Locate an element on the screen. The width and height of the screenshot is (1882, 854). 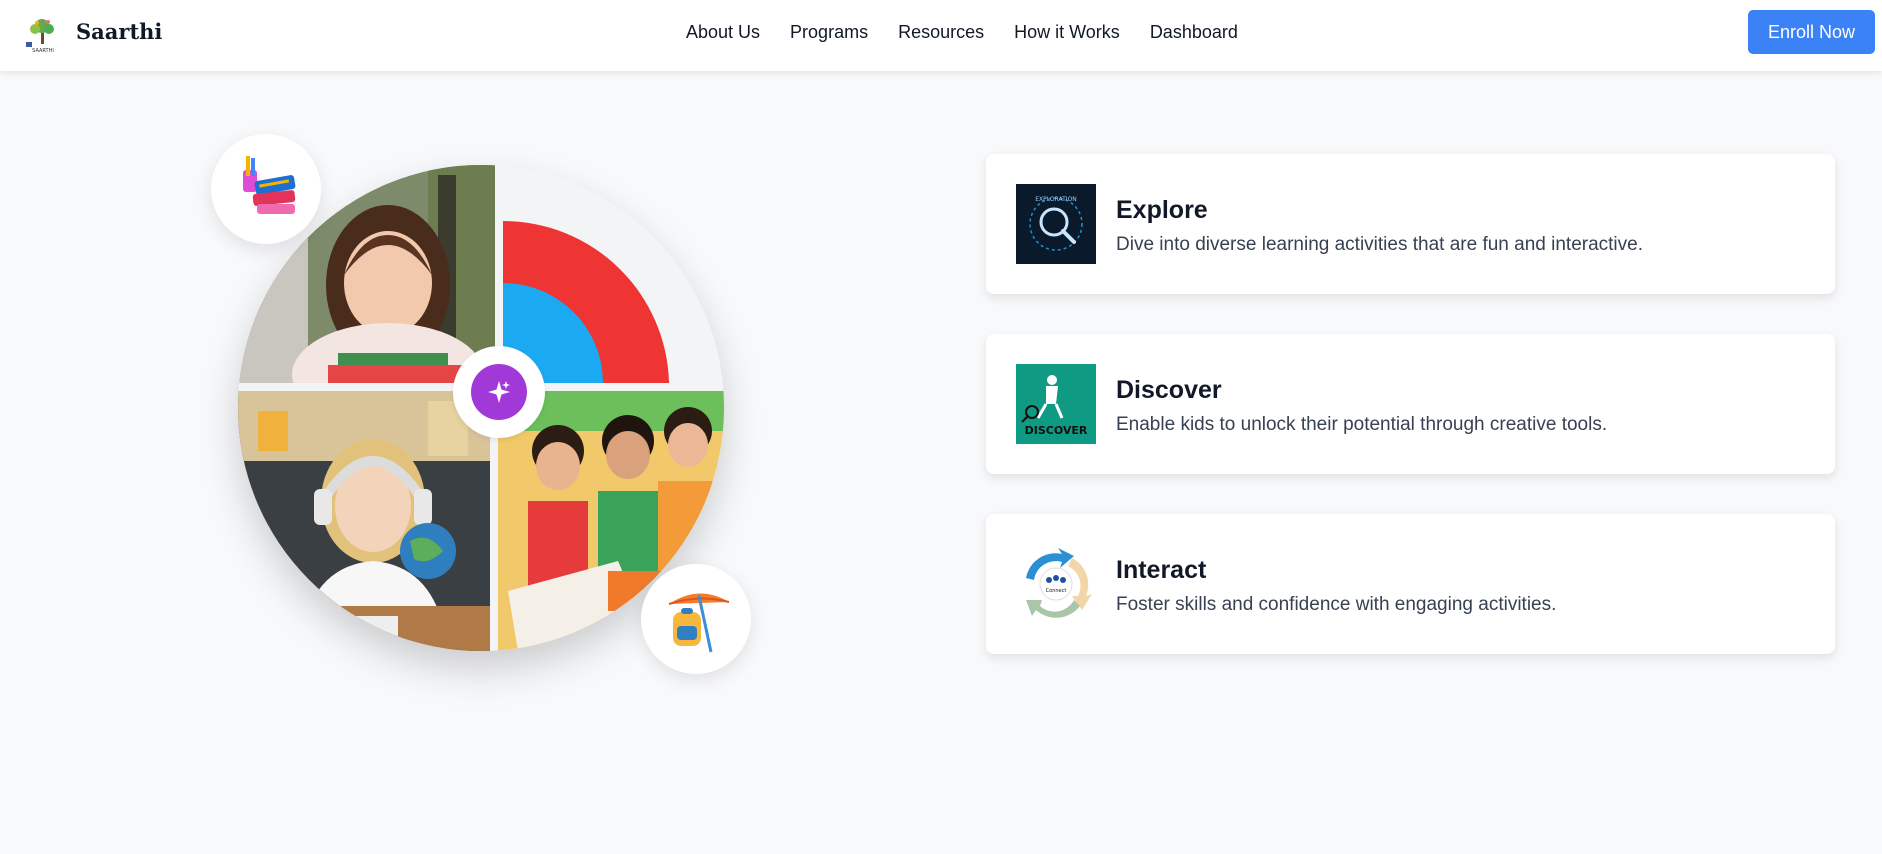
nav-how-it-works: How it Works is located at coordinates (1067, 32).